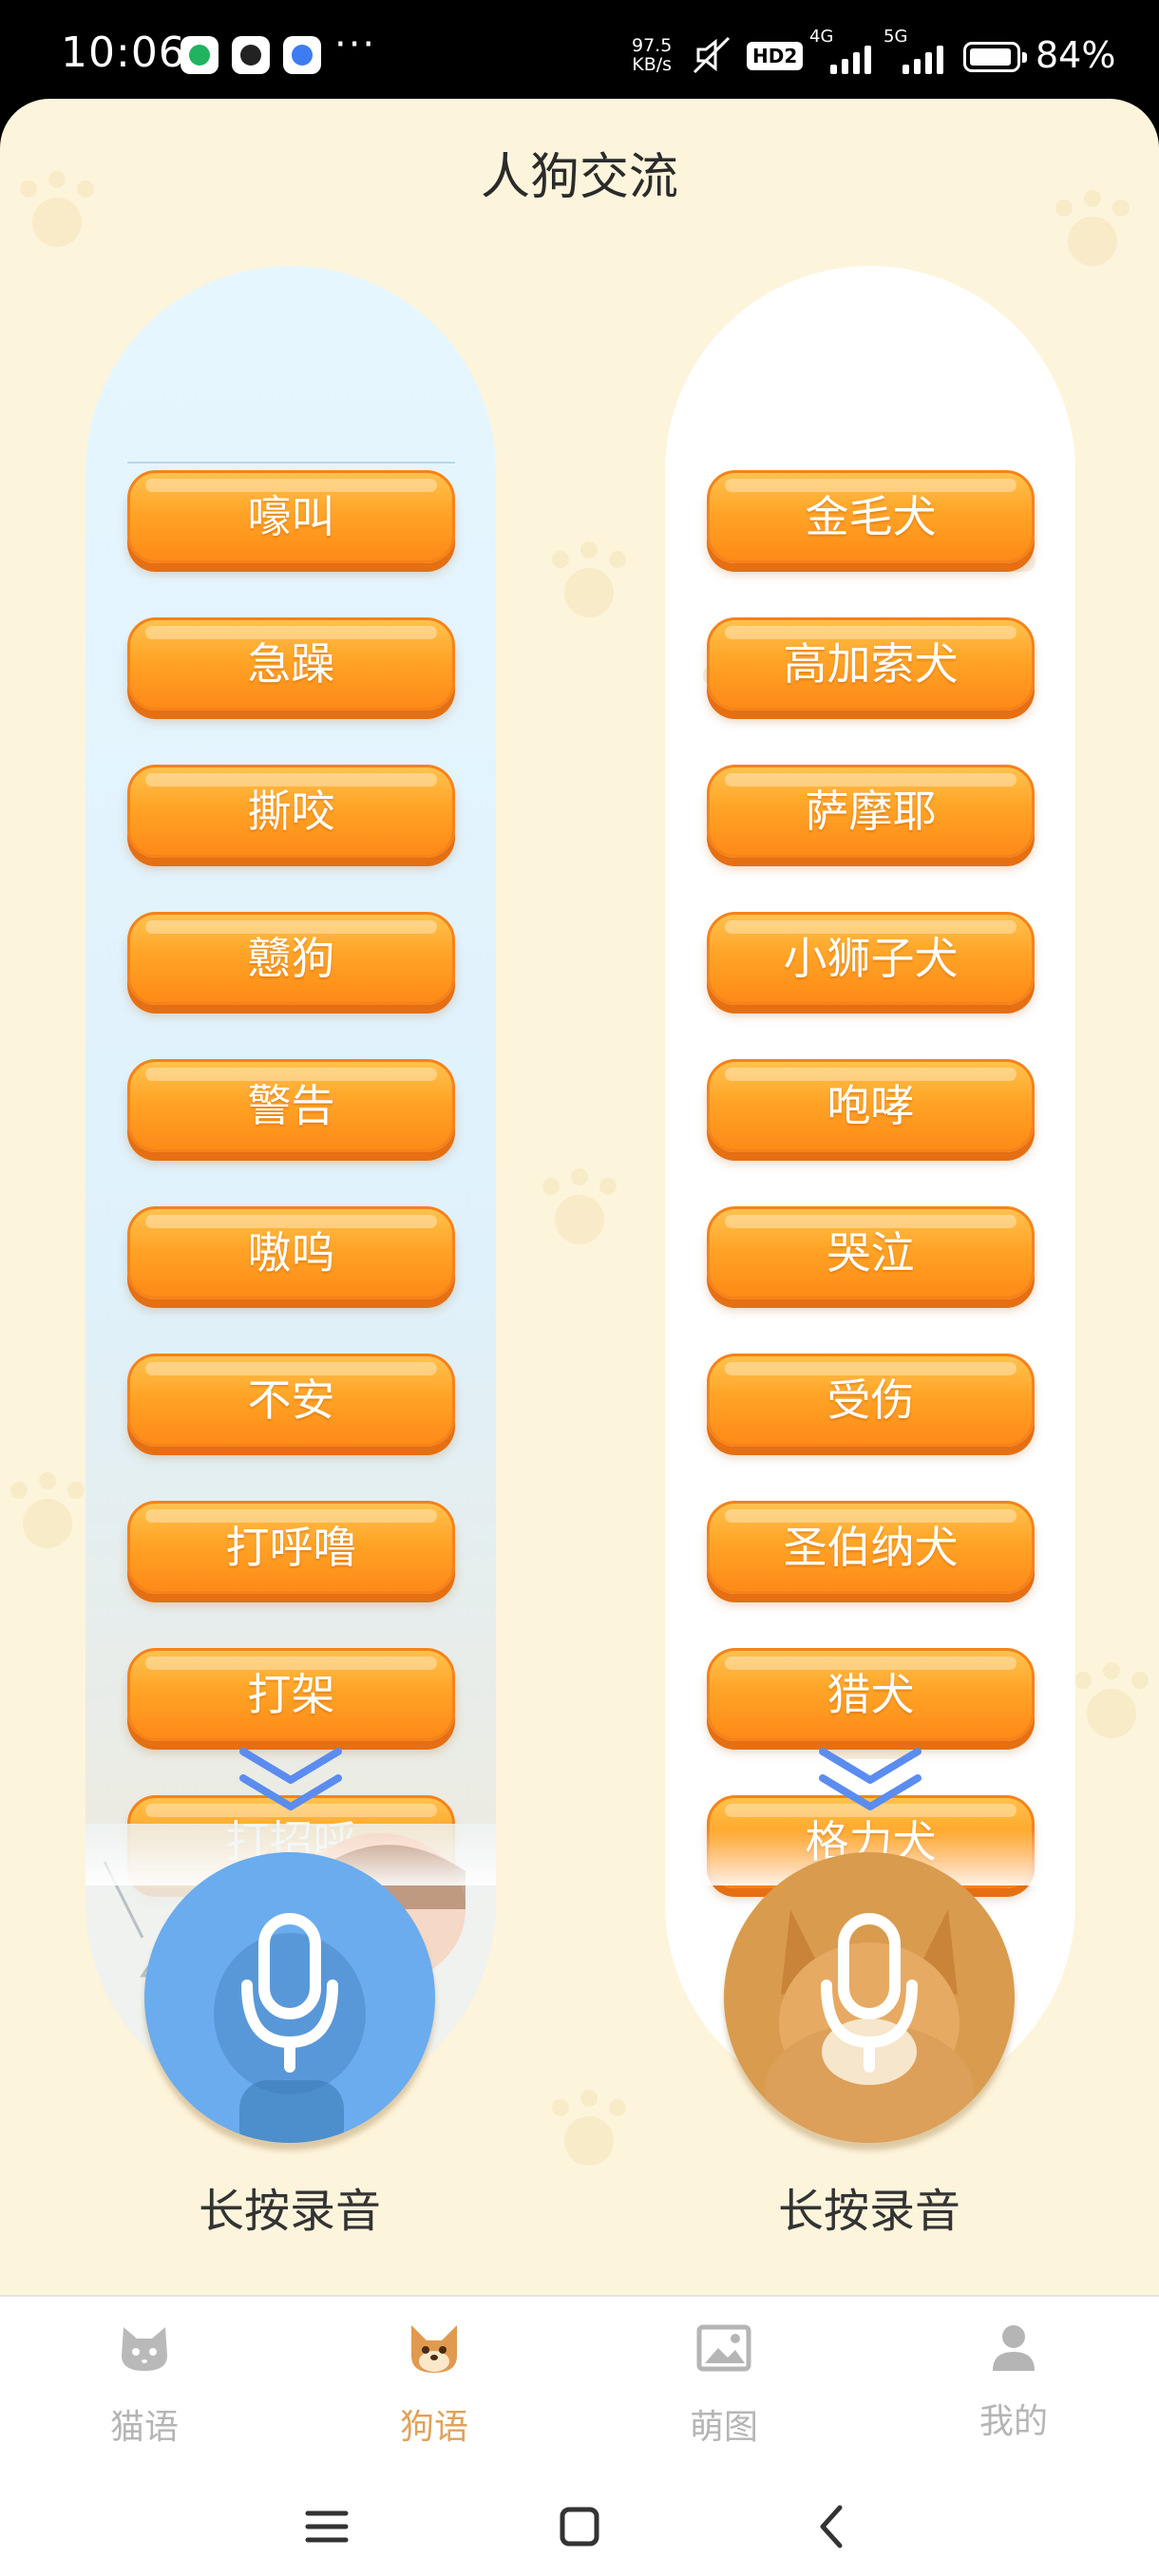  I want to click on tab-cat-language: 猫语, so click(144, 2391).